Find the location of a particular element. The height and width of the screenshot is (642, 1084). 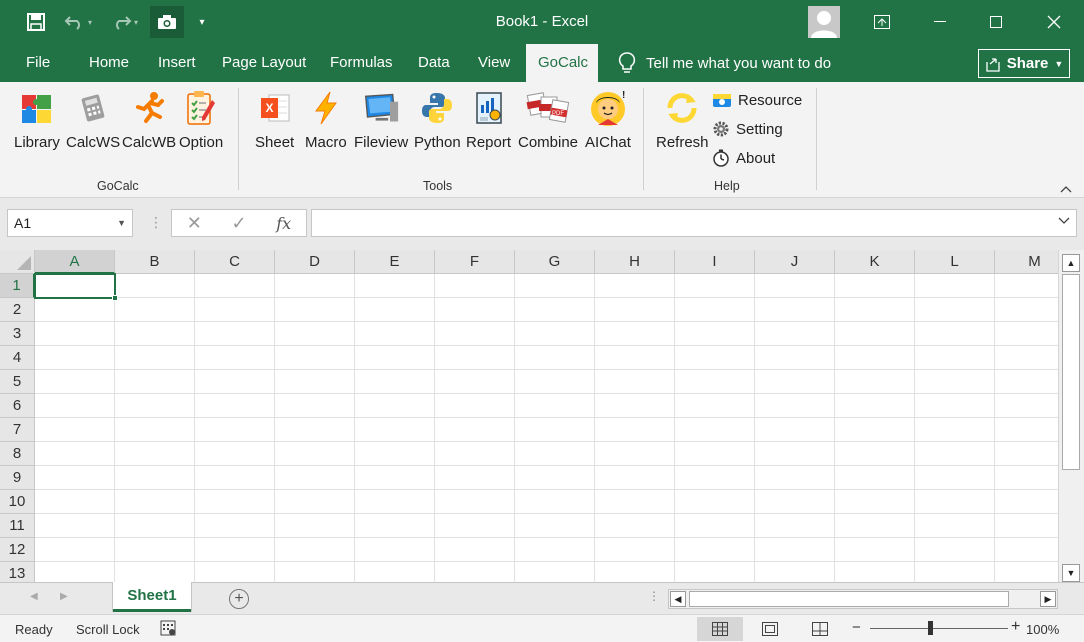

scroll-down-icon: ▼ is located at coordinates (1071, 573).